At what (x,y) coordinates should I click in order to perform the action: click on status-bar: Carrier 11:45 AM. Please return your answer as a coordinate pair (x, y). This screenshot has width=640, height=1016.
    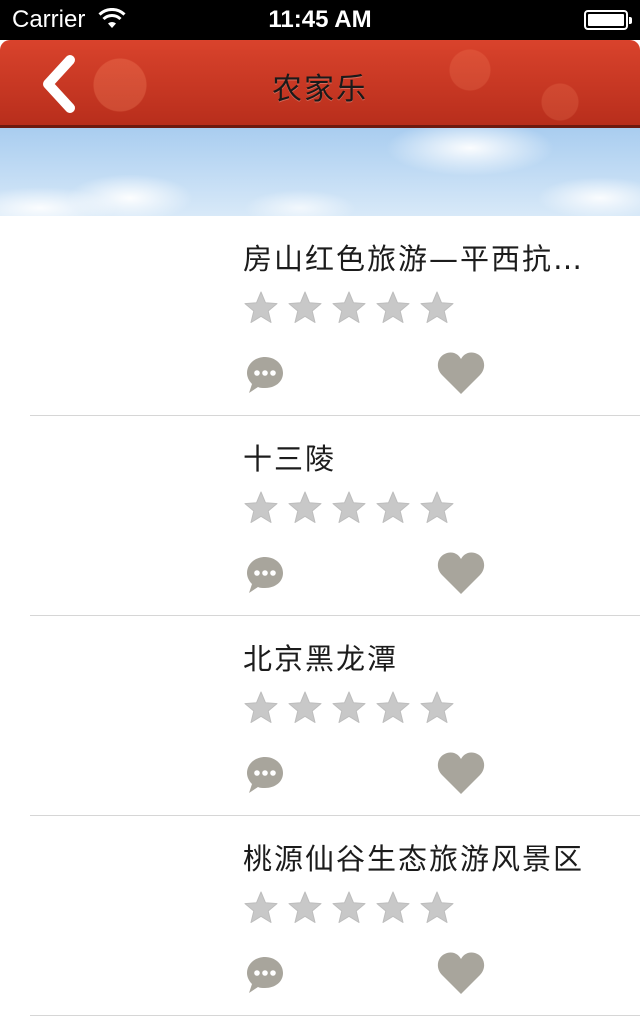
    Looking at the image, I should click on (320, 20).